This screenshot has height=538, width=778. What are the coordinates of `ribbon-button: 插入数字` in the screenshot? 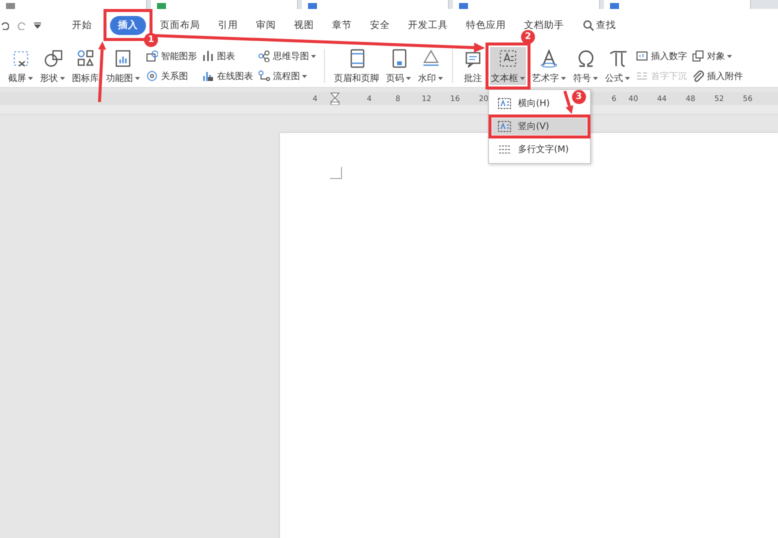 It's located at (661, 56).